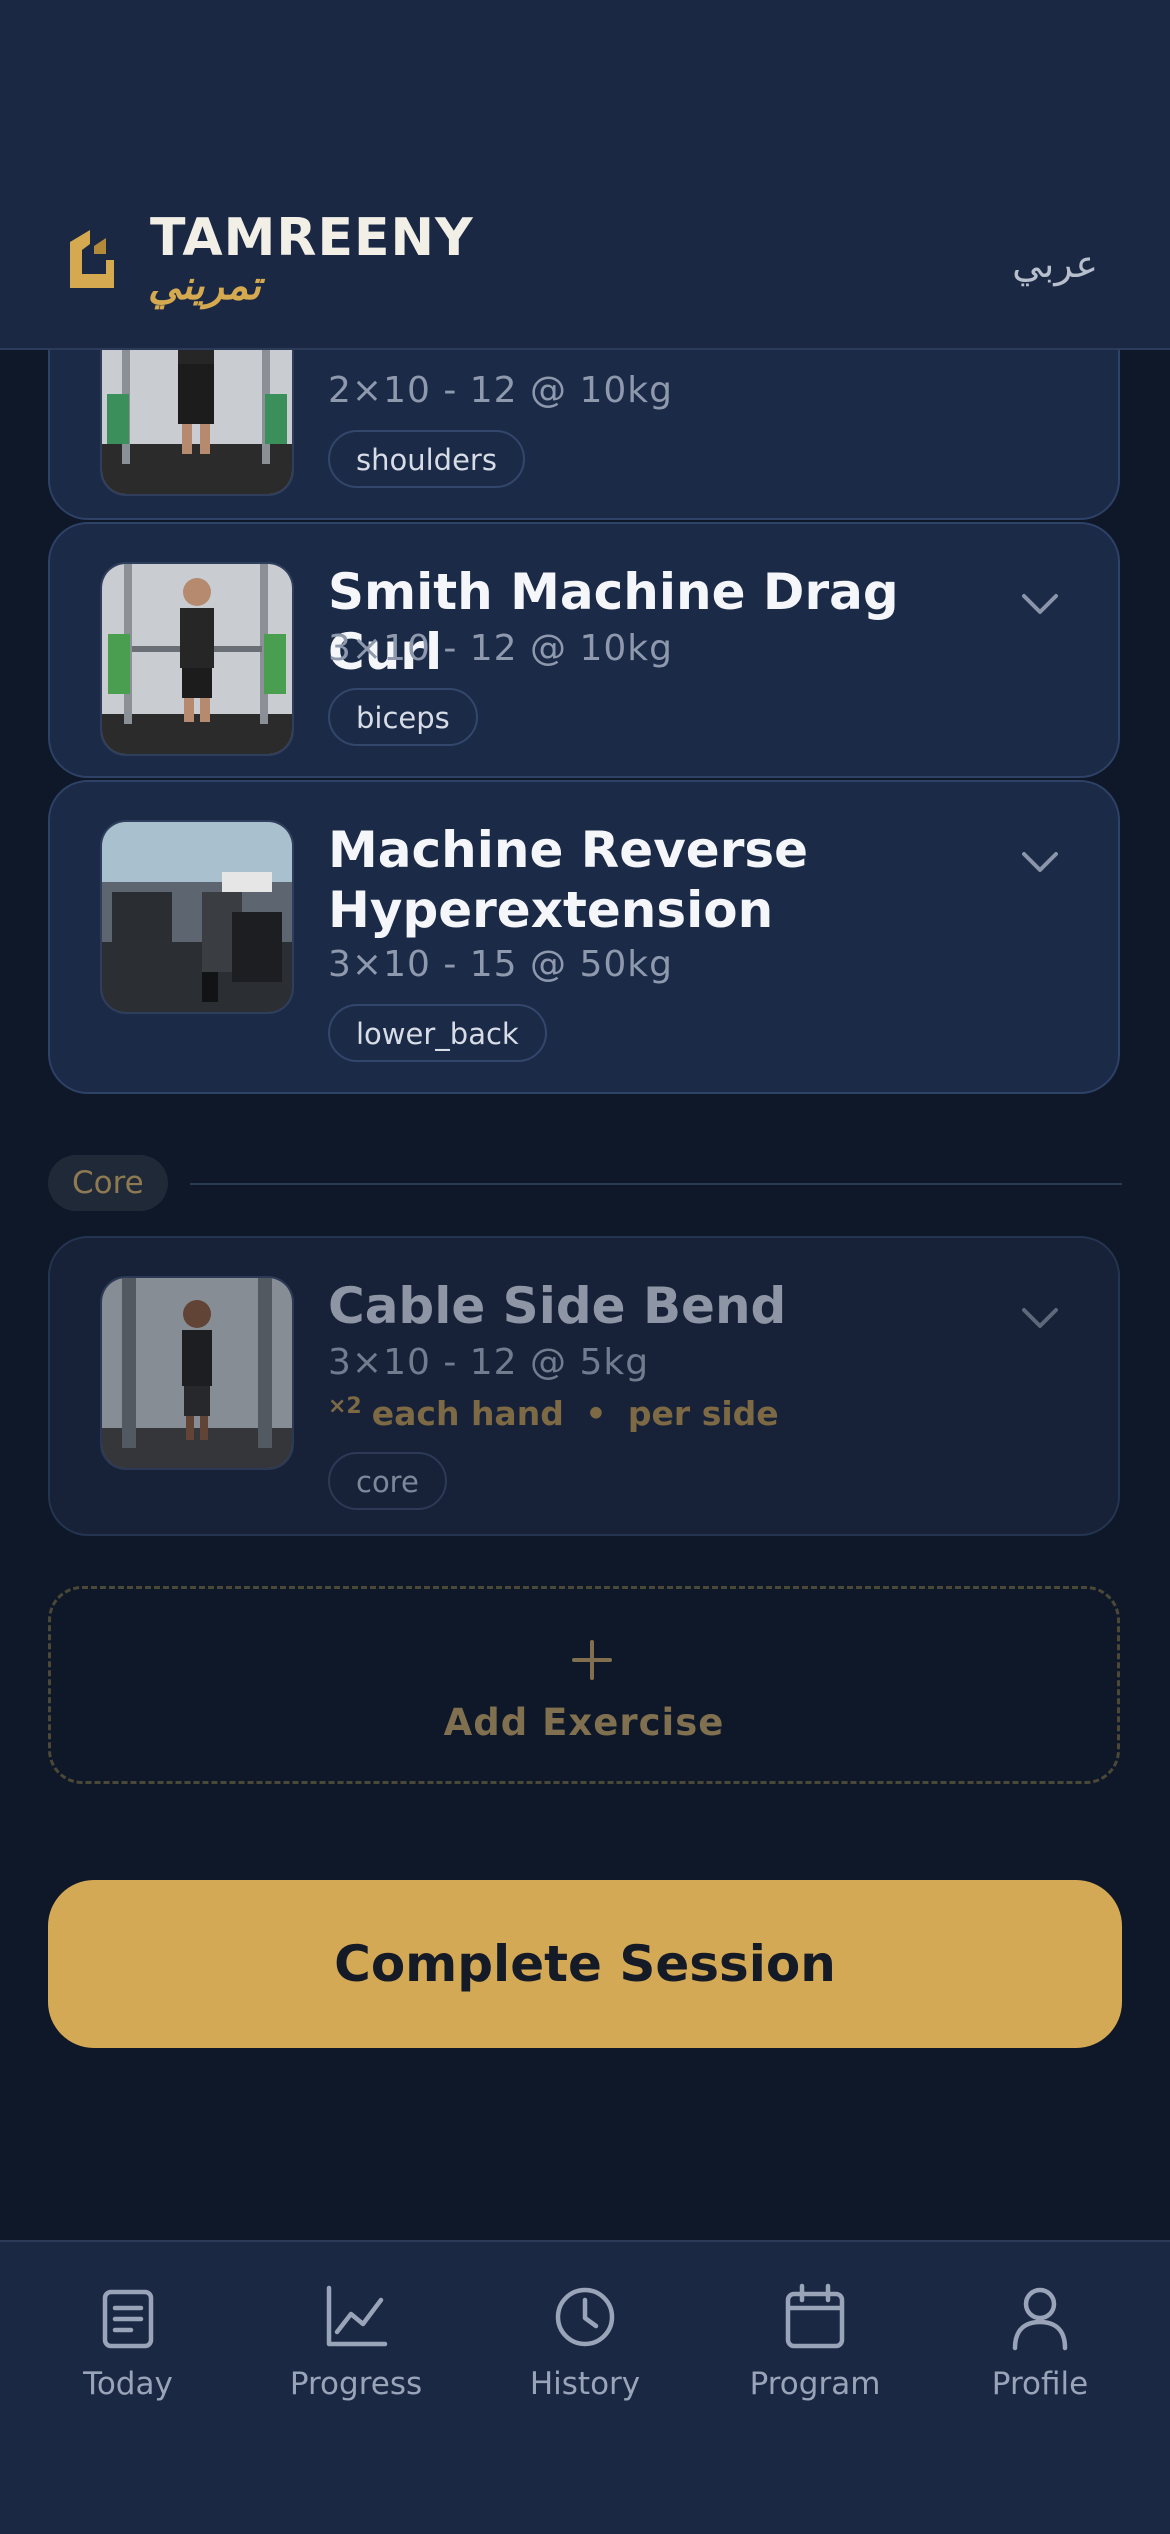  Describe the element at coordinates (557, 1306) in the screenshot. I see `exercise-name: Cable Side Bend` at that location.